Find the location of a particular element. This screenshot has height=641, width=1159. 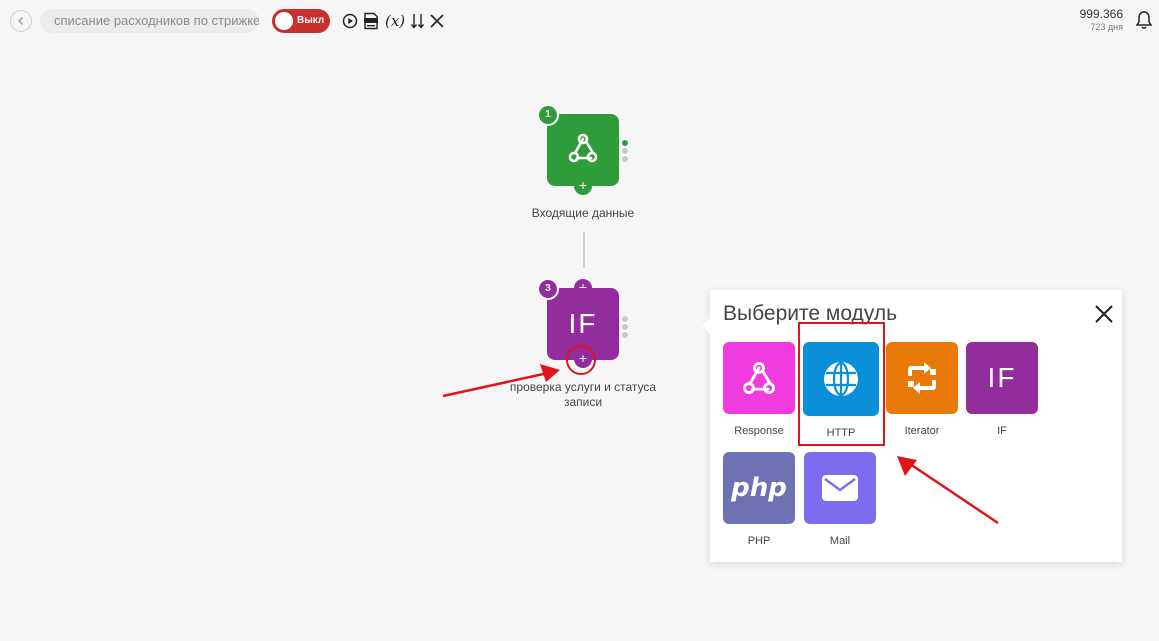

annotation-arrows is located at coordinates (720, 444).